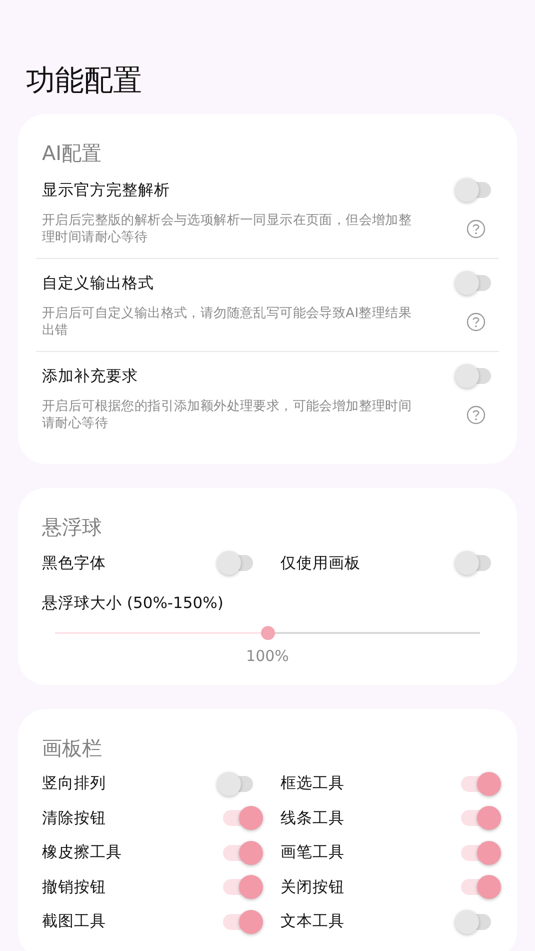  I want to click on setting-label: 自定义输出格式, so click(98, 283).